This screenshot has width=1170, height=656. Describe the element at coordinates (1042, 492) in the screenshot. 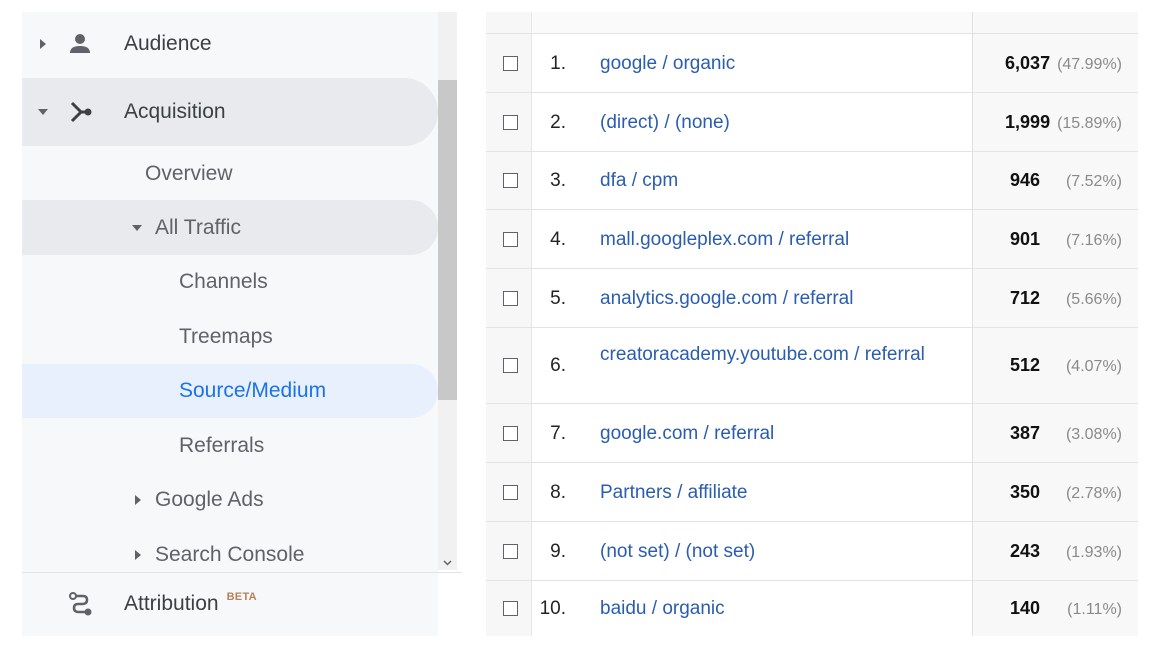

I see `sessions-cell: 350 (2.78%)` at that location.